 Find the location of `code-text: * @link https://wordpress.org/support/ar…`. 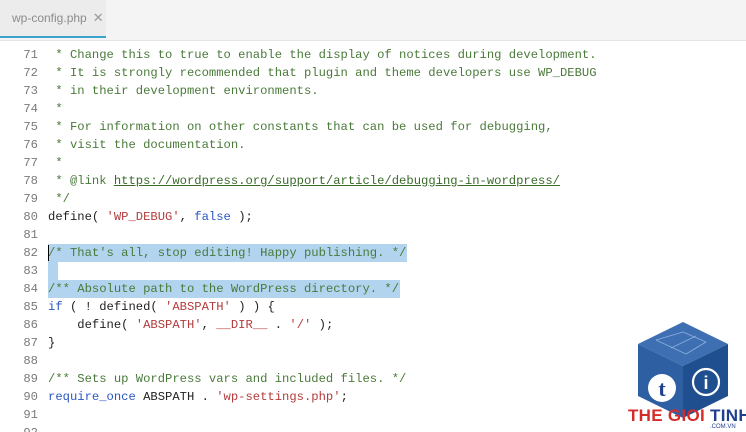

code-text: * @link https://wordpress.org/support/ar… is located at coordinates (304, 181).